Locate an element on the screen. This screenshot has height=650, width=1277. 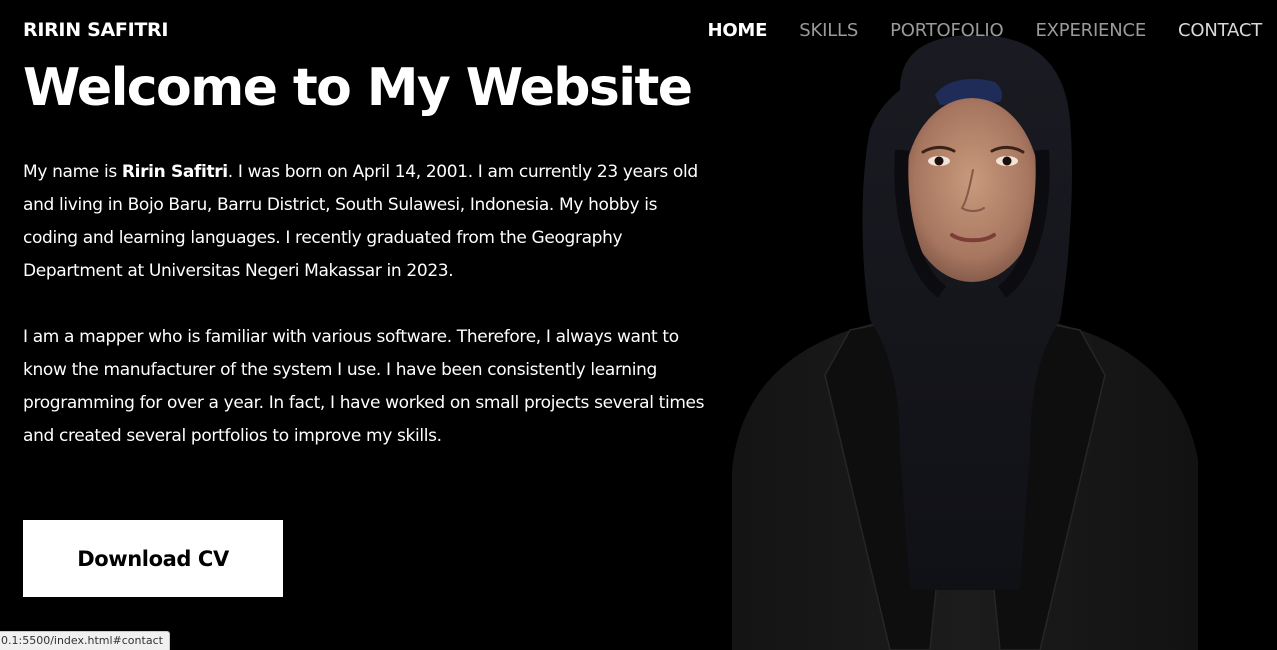
nav-home: HOME is located at coordinates (737, 30).